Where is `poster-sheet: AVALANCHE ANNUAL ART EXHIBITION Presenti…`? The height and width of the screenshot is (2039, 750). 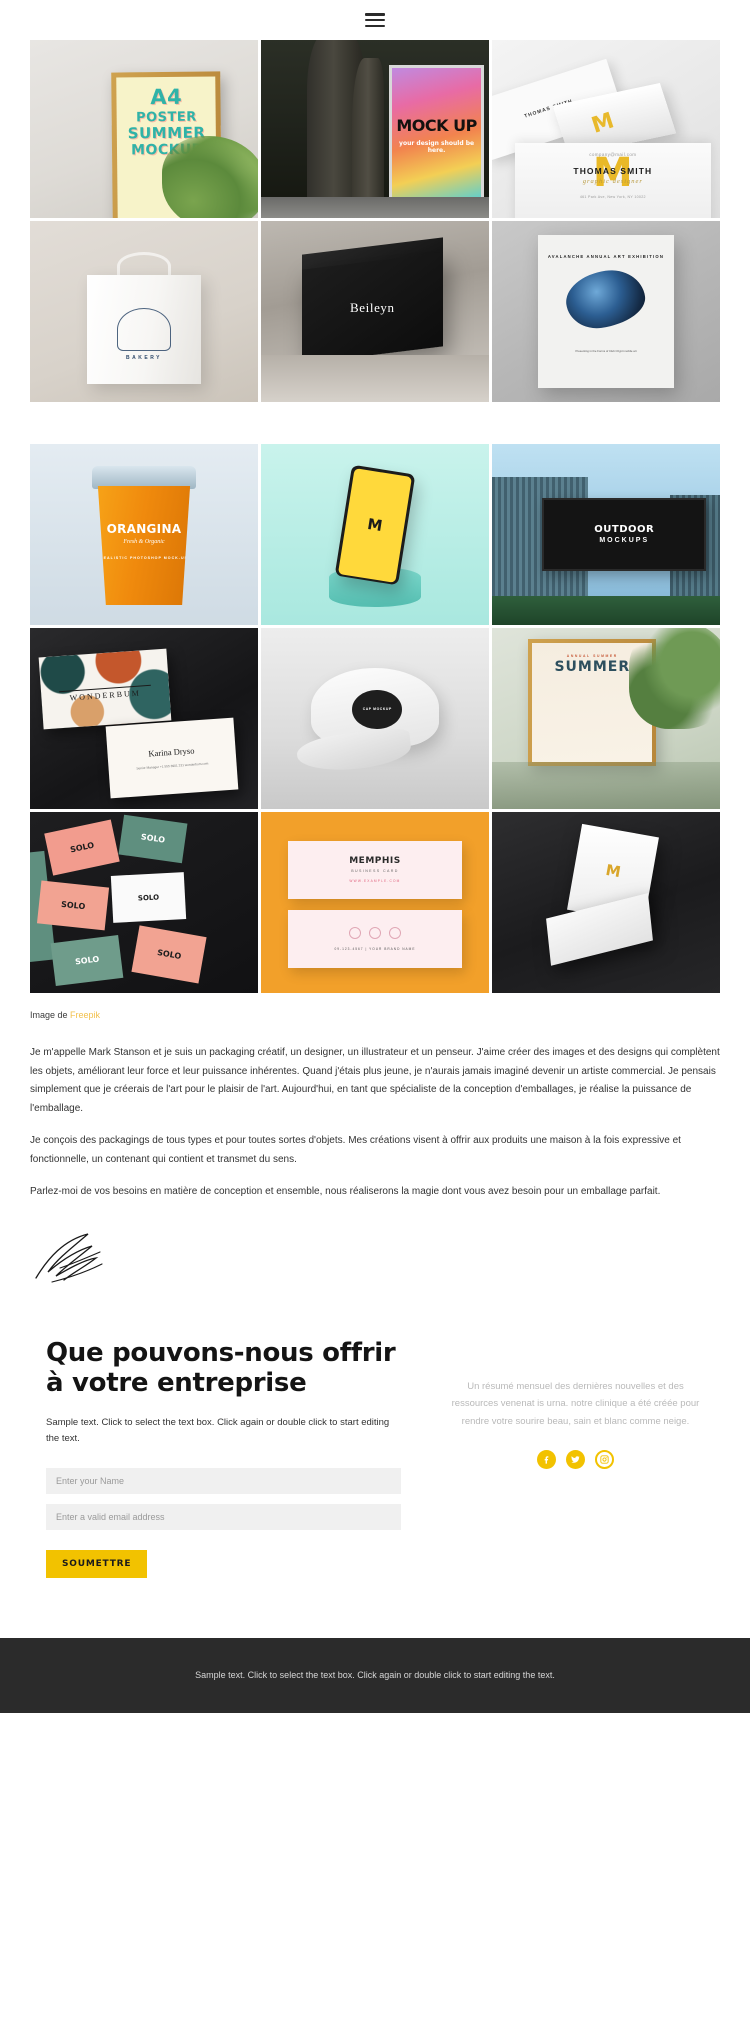
poster-sheet: AVALANCHE ANNUAL ART EXHIBITION Presenti… is located at coordinates (606, 311).